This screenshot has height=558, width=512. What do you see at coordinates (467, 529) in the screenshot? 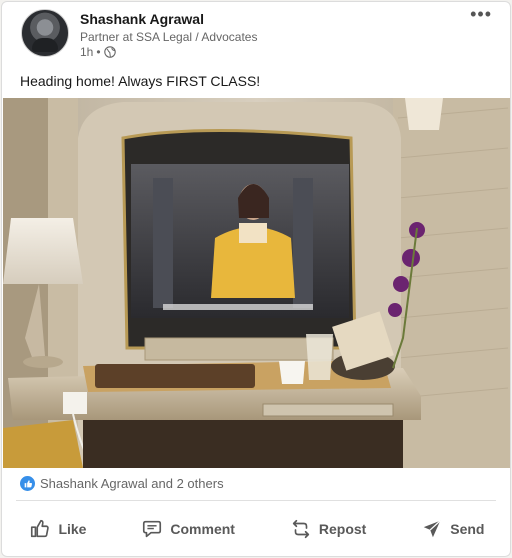
I see `send-label: Send` at bounding box center [467, 529].